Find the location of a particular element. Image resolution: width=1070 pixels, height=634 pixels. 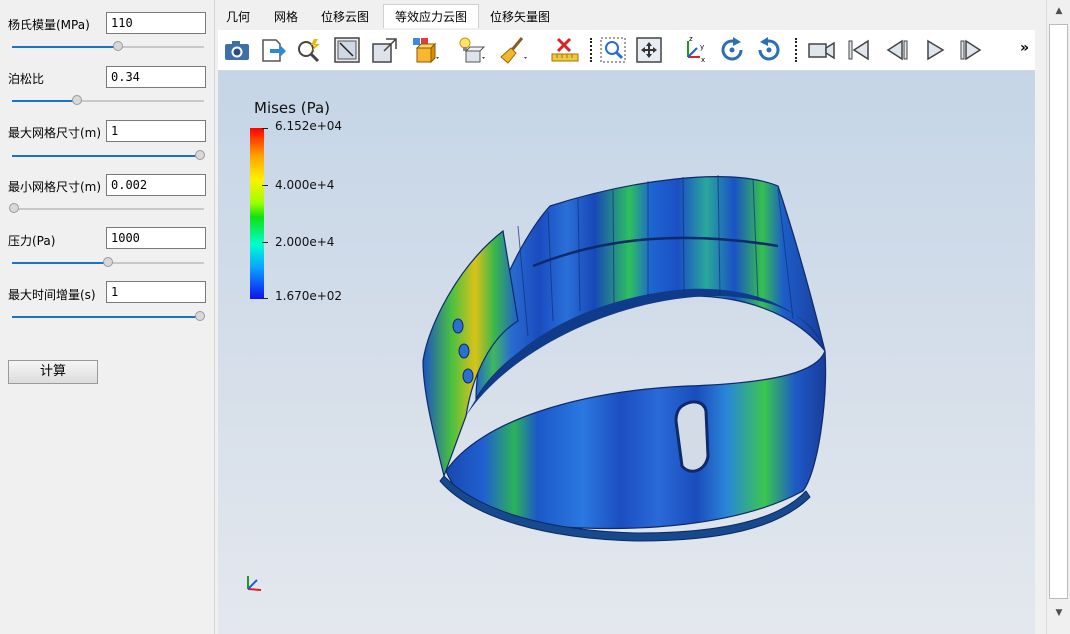

max-time-increment-label: 最大时间增量(s) is located at coordinates (52, 295).